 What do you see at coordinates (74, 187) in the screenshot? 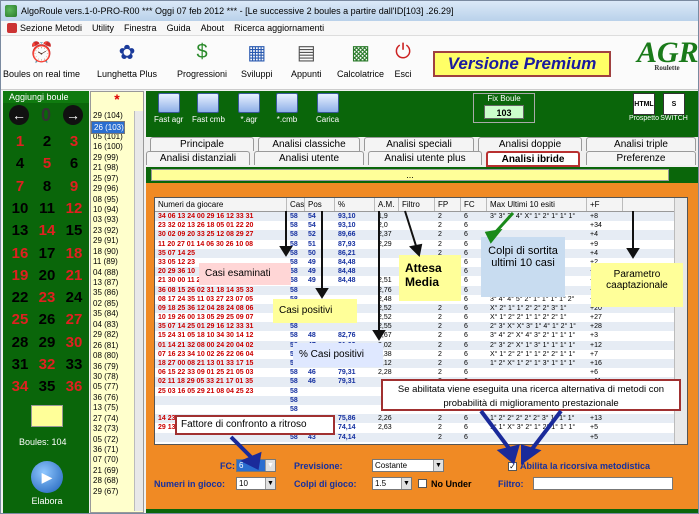
I see `number-9: 9` at bounding box center [74, 187].